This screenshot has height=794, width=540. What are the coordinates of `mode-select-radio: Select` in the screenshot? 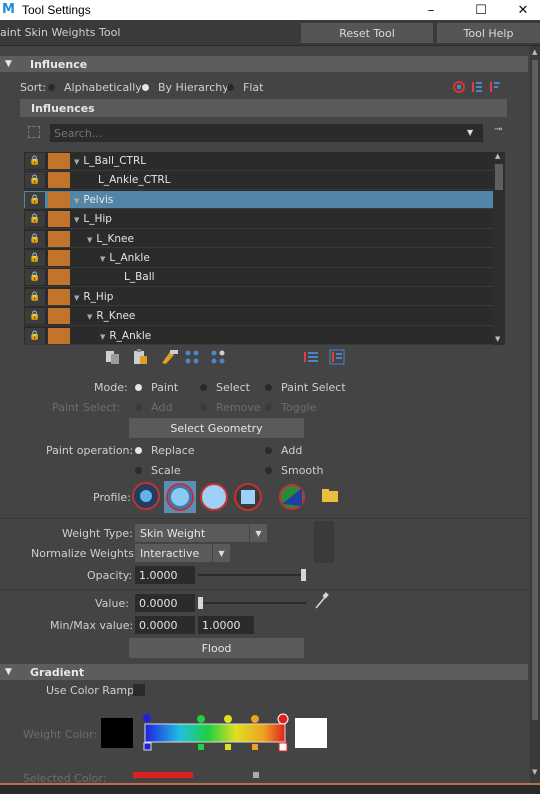 It's located at (225, 387).